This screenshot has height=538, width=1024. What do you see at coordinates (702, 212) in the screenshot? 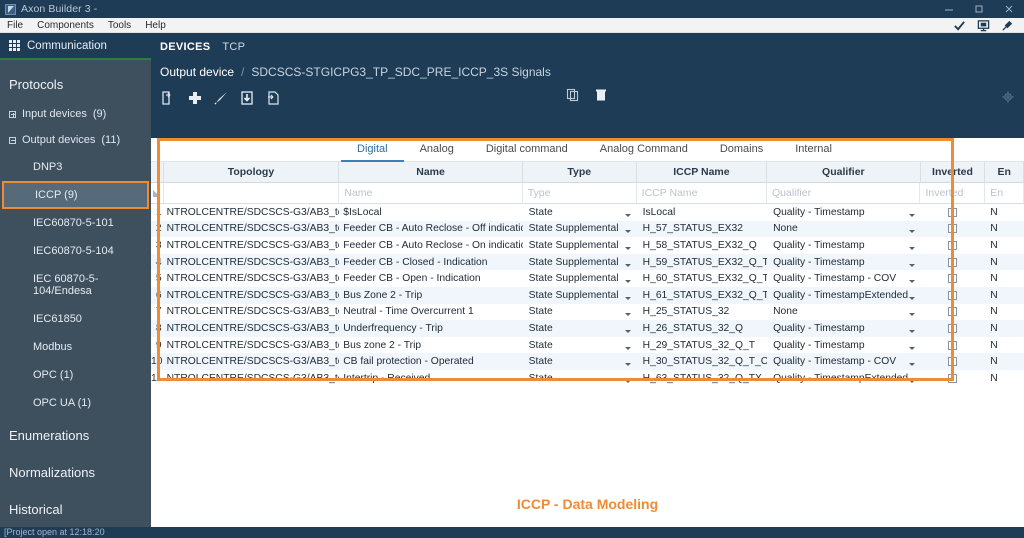
I see `cell-iccp-name: IsLocal` at bounding box center [702, 212].